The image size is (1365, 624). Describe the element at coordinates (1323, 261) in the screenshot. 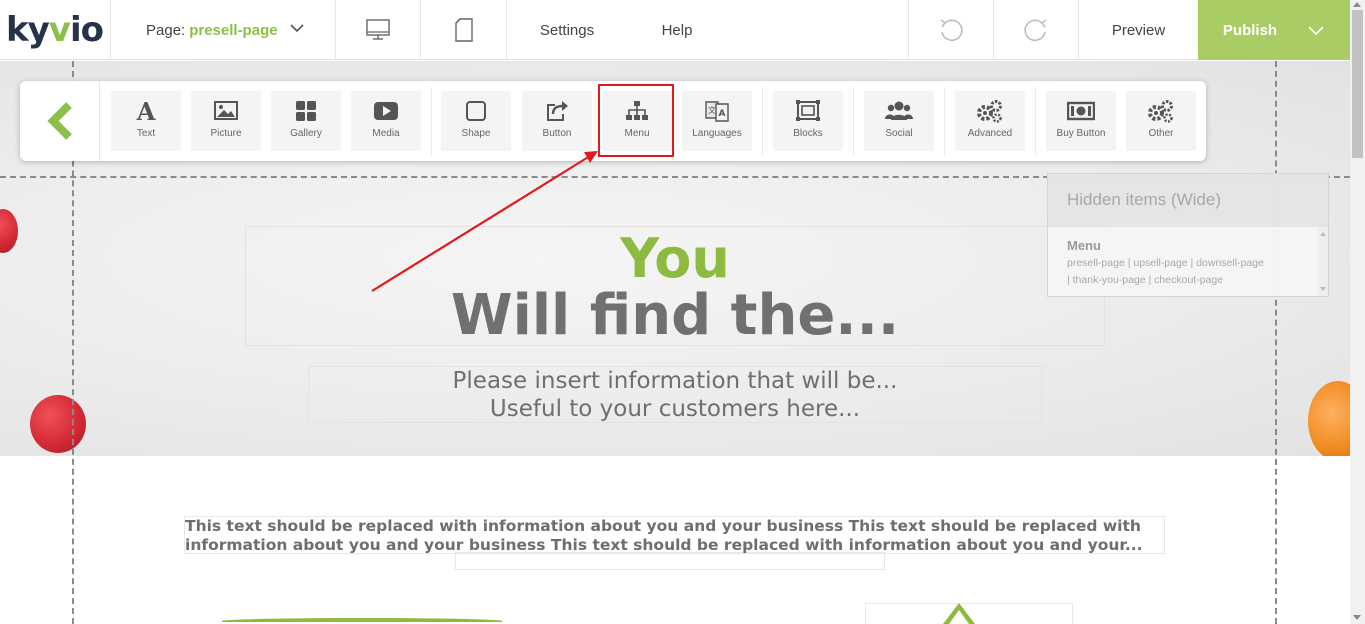

I see `panel-scrollbar` at that location.